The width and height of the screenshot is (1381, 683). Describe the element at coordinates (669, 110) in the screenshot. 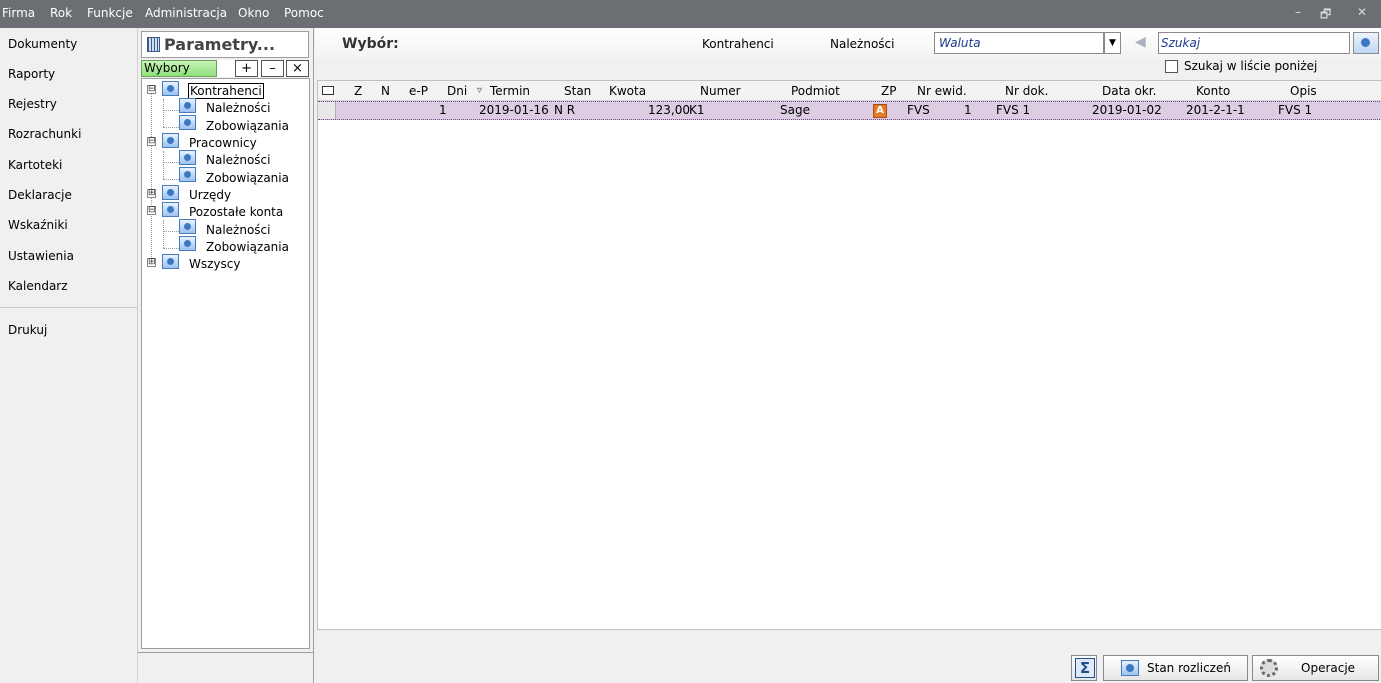

I see `cell-kwota: 123,00` at that location.